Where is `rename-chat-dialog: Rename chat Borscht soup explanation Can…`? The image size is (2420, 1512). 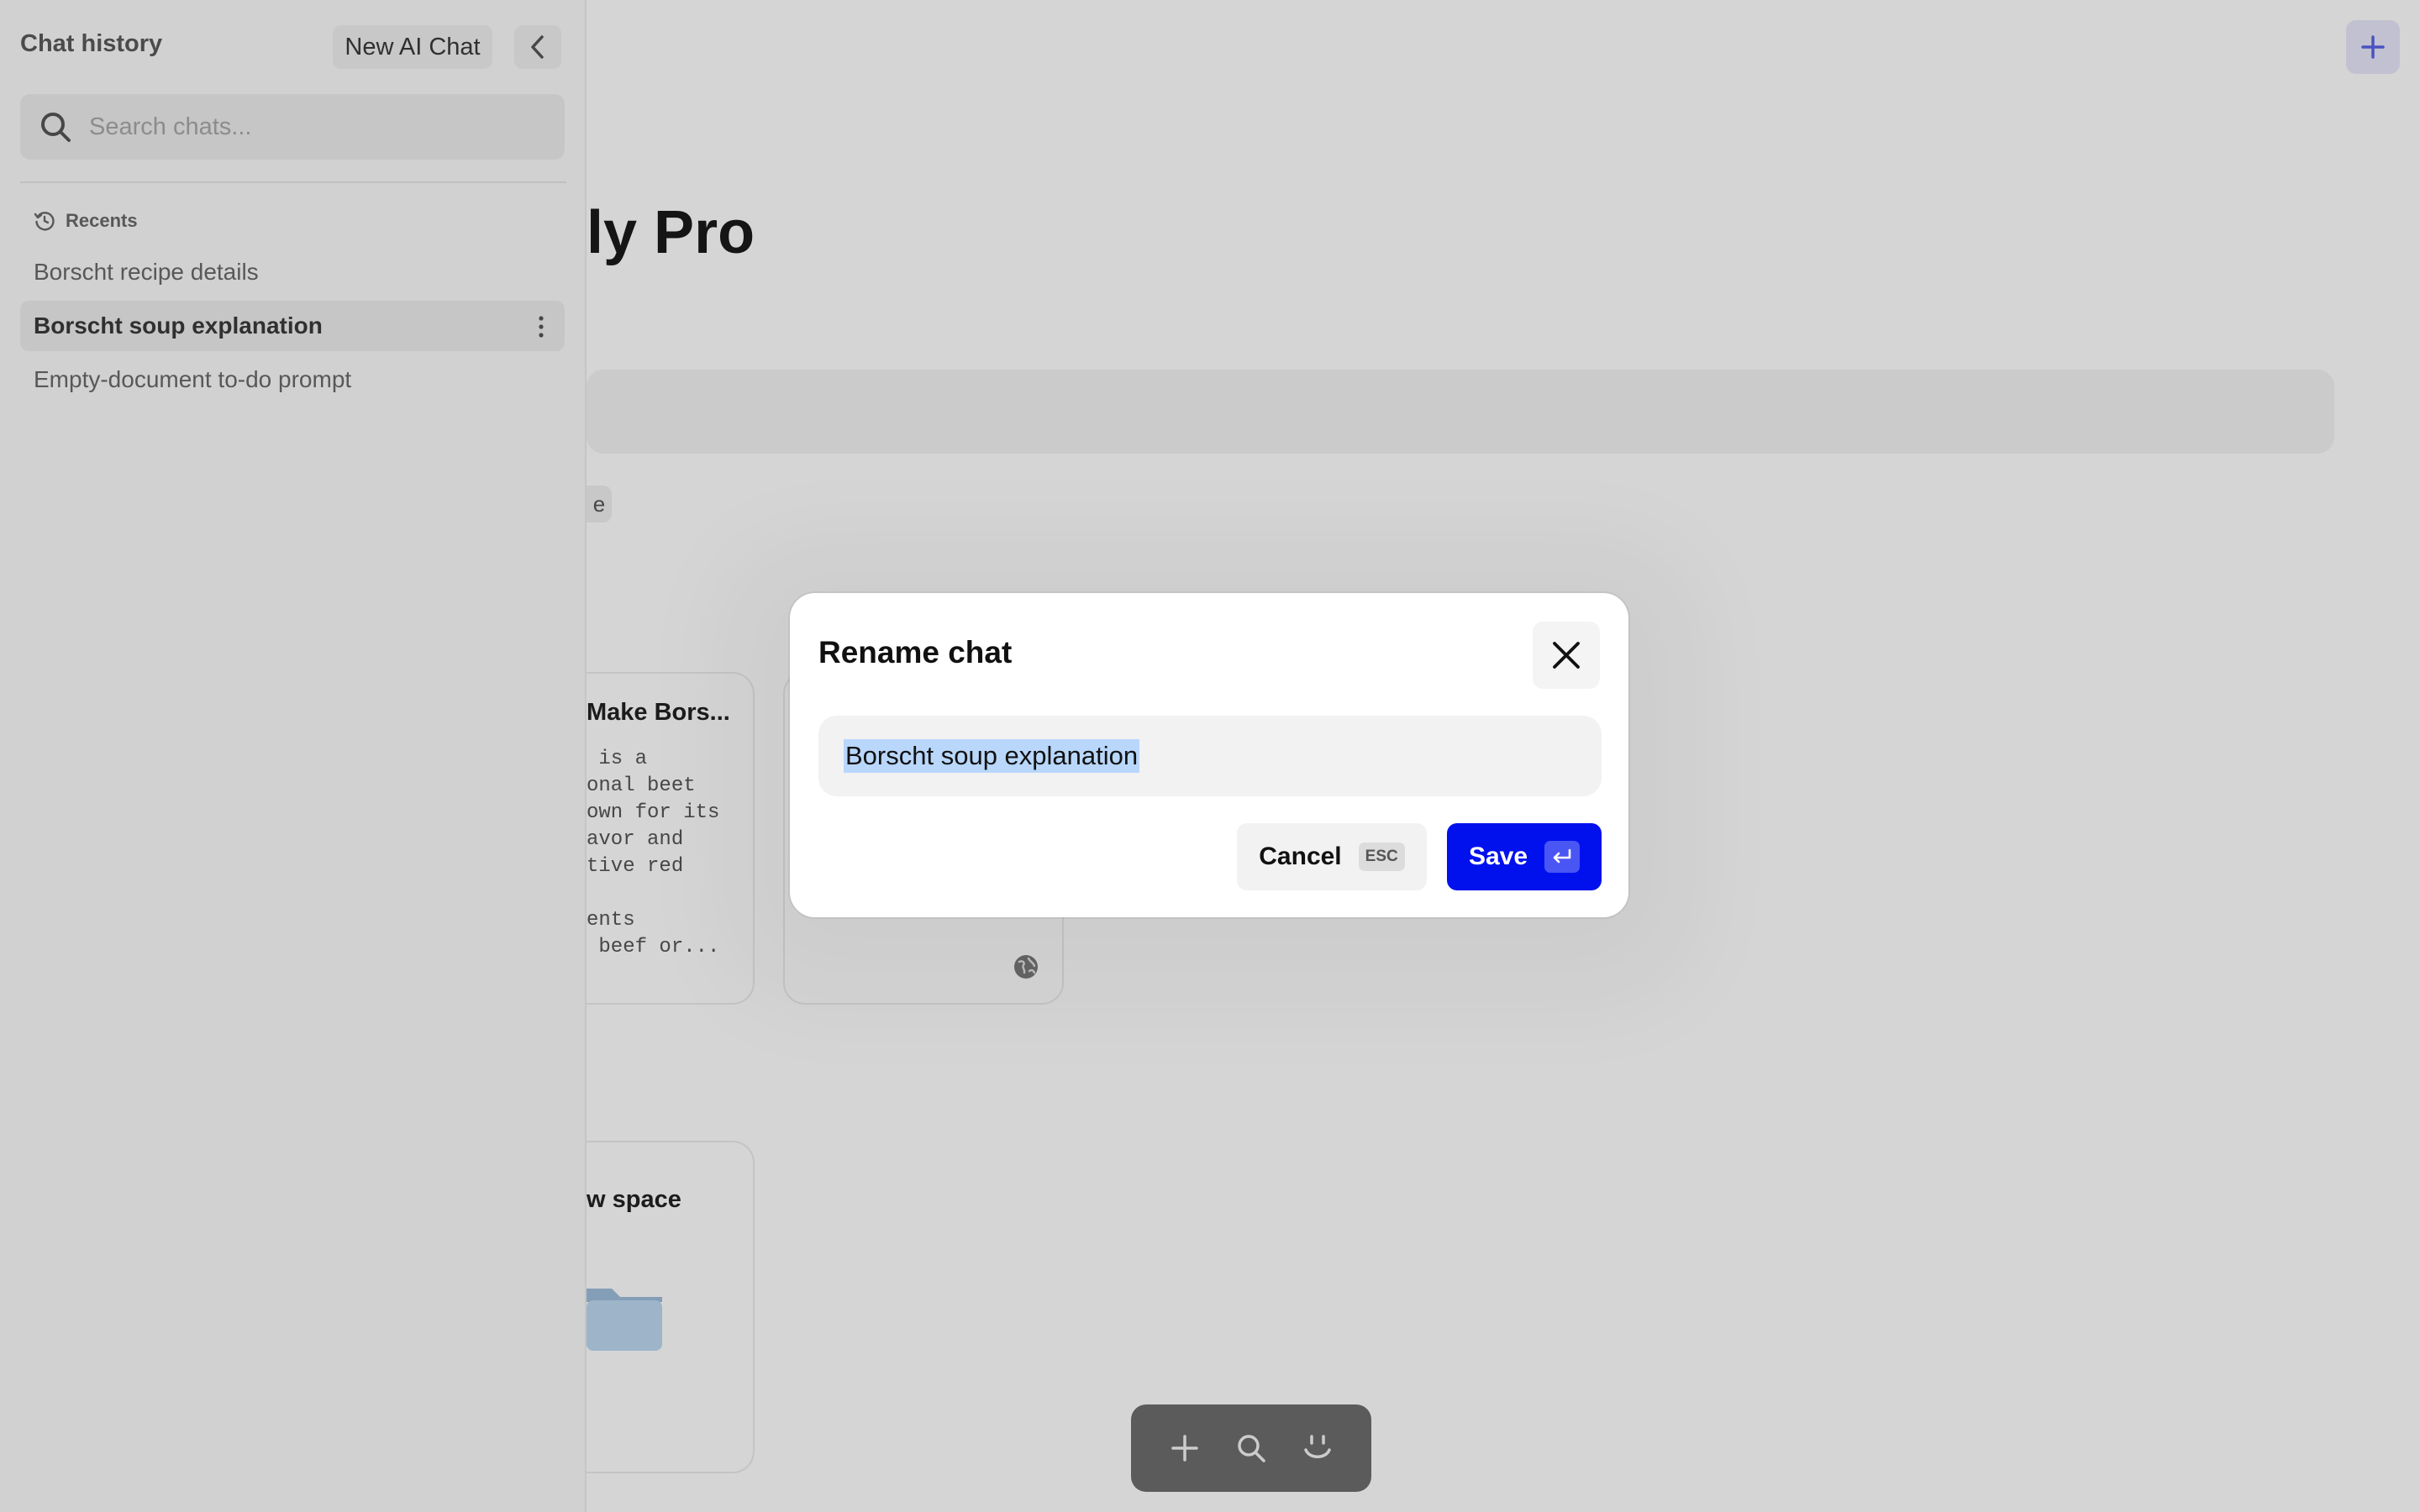
rename-chat-dialog: Rename chat Borscht soup explanation Can… is located at coordinates (1209, 755).